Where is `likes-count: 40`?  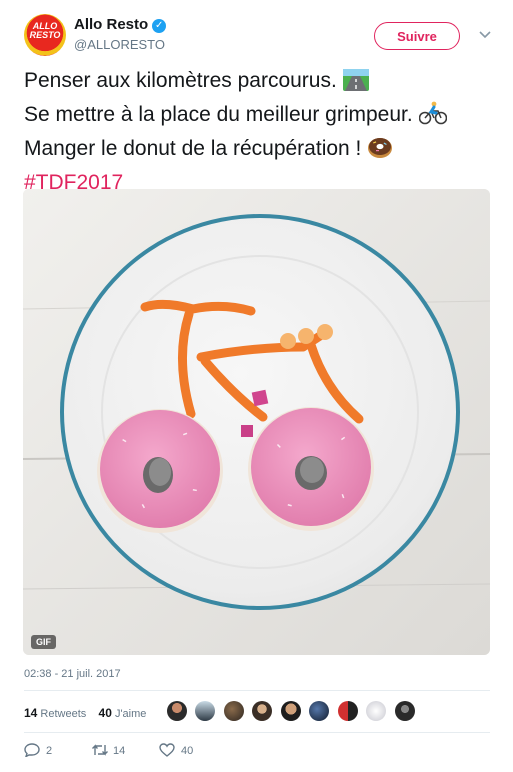
likes-count: 40 is located at coordinates (105, 713).